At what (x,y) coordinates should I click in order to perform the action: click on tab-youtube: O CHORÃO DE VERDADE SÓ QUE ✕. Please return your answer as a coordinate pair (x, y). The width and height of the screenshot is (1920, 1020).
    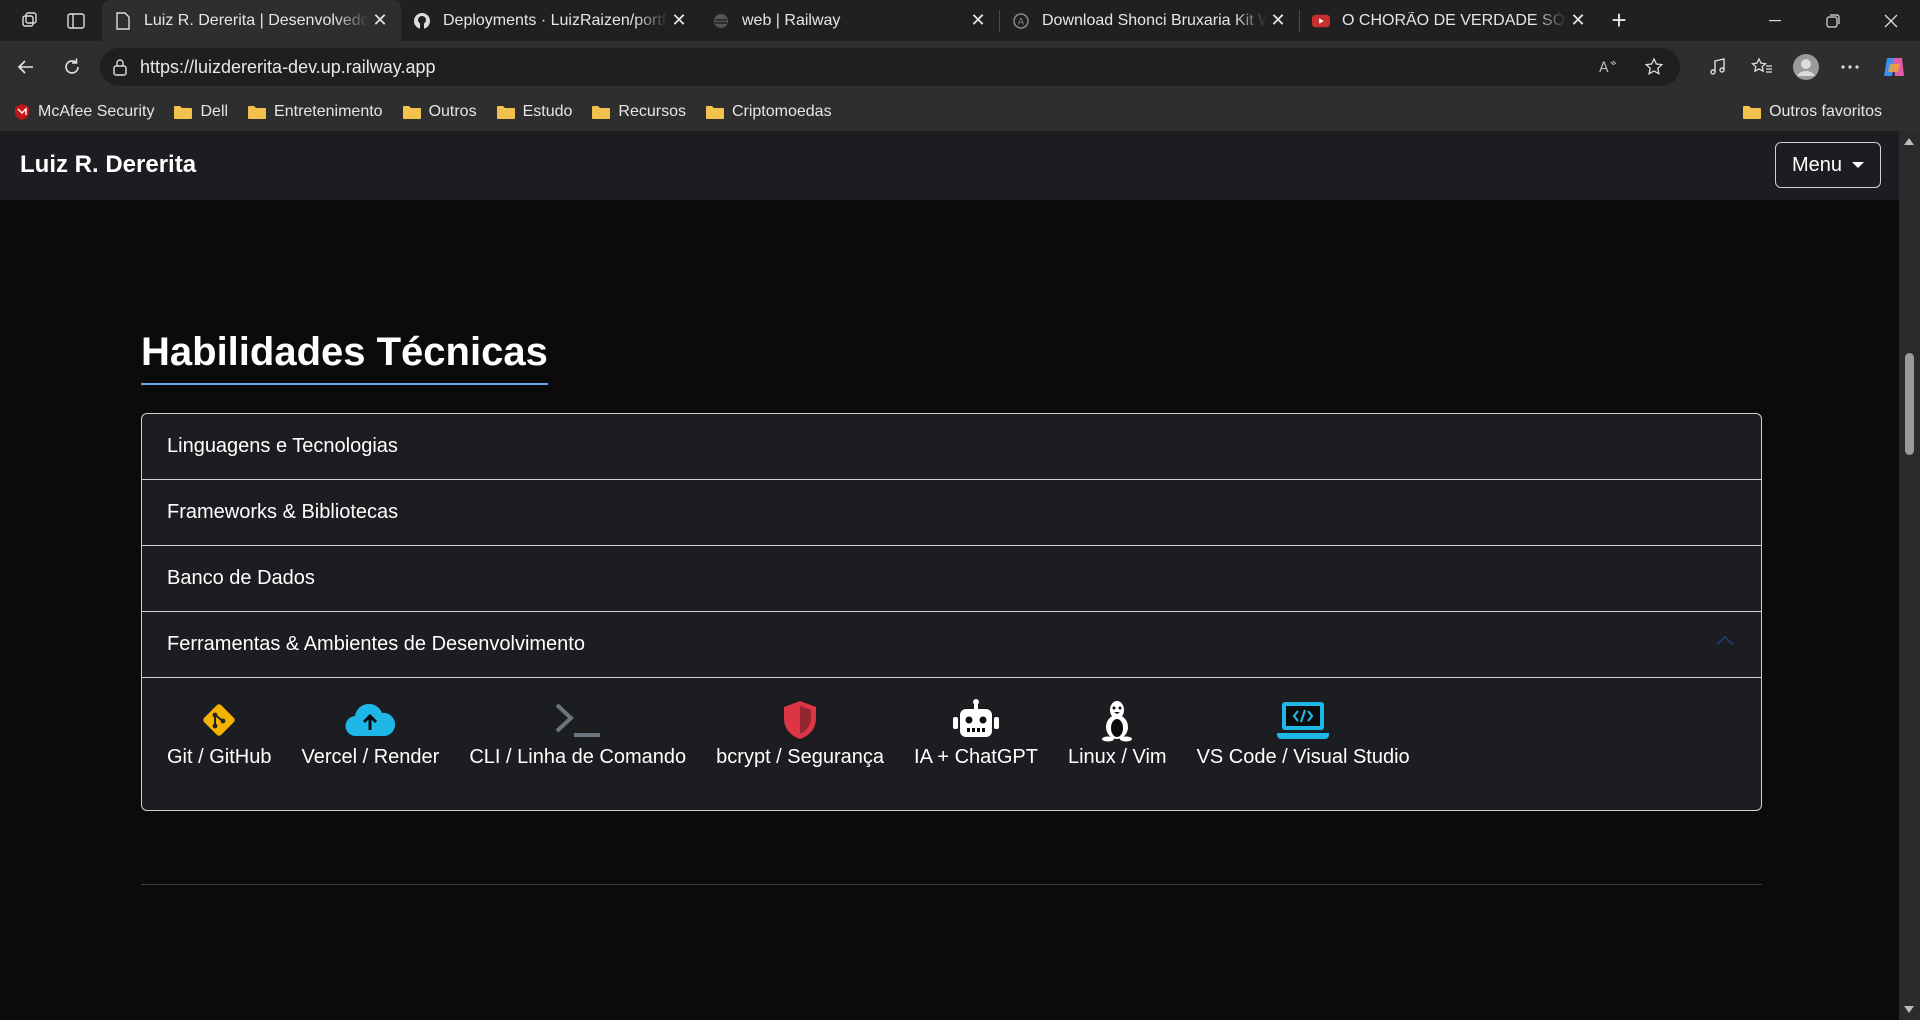
    Looking at the image, I should click on (1449, 20).